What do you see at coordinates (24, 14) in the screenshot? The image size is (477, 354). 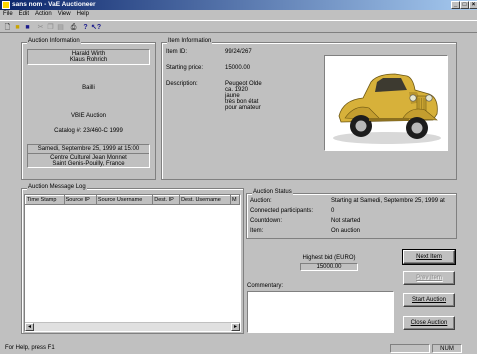 I see `menu-edit: Edit` at bounding box center [24, 14].